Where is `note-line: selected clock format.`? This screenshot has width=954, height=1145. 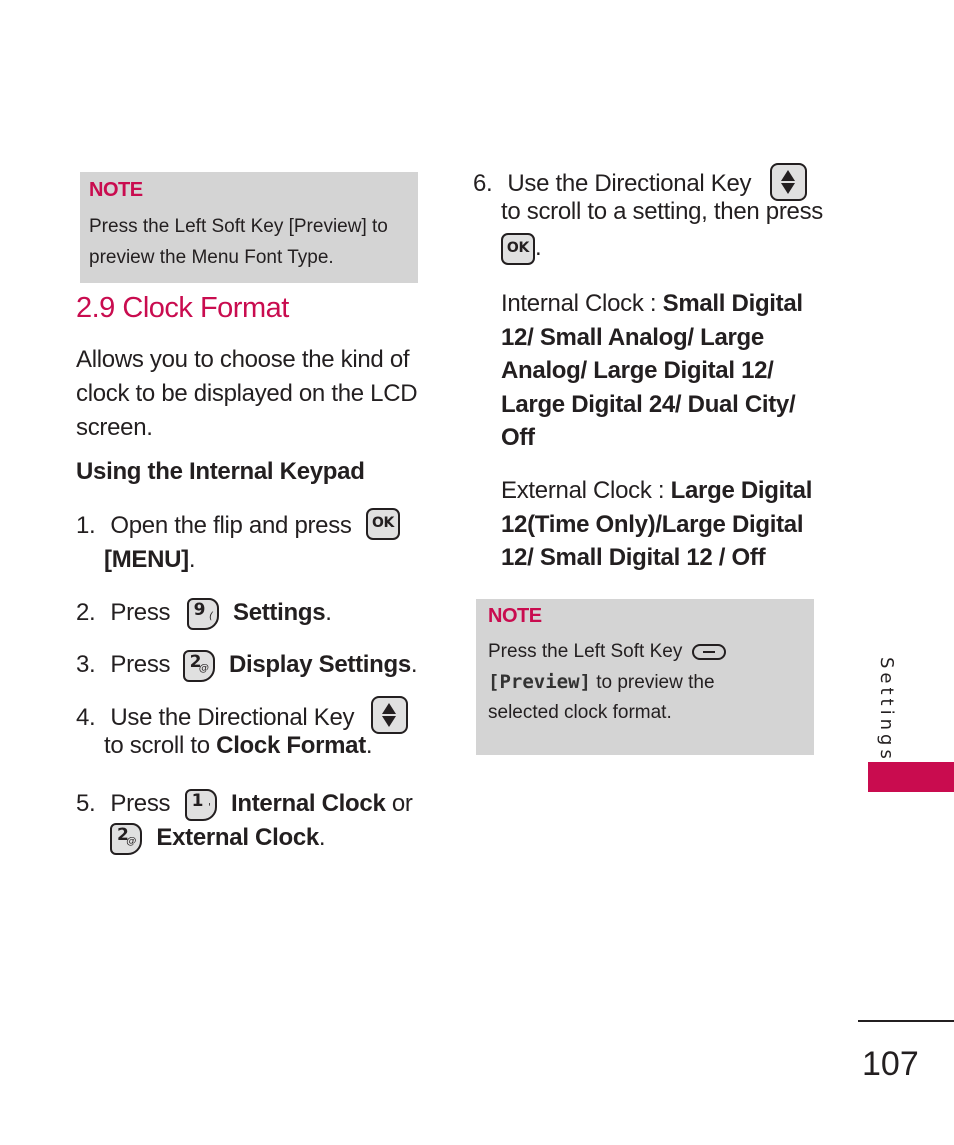
note-line: selected clock format. is located at coordinates (580, 712).